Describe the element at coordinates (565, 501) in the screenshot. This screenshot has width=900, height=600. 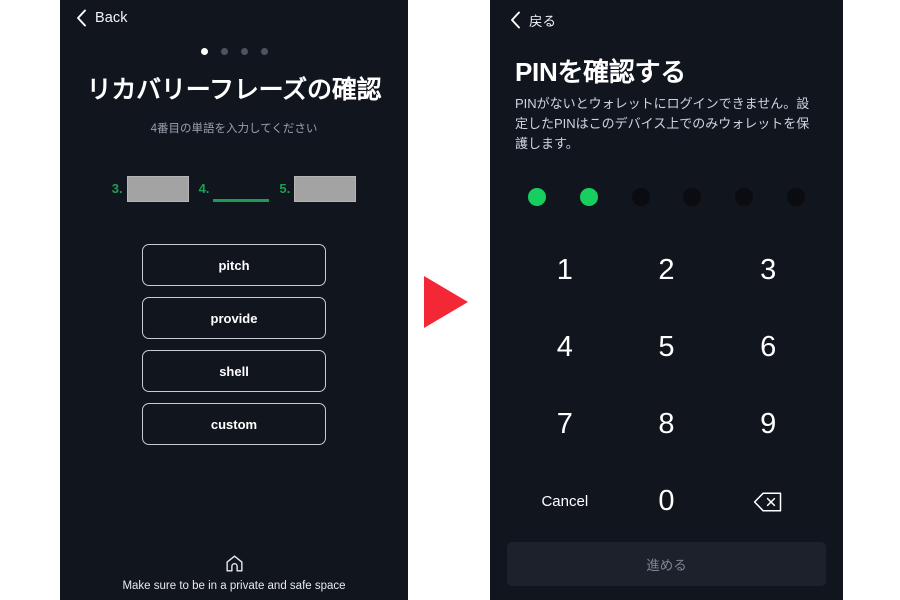
I see `key-cancel: Cancel` at that location.